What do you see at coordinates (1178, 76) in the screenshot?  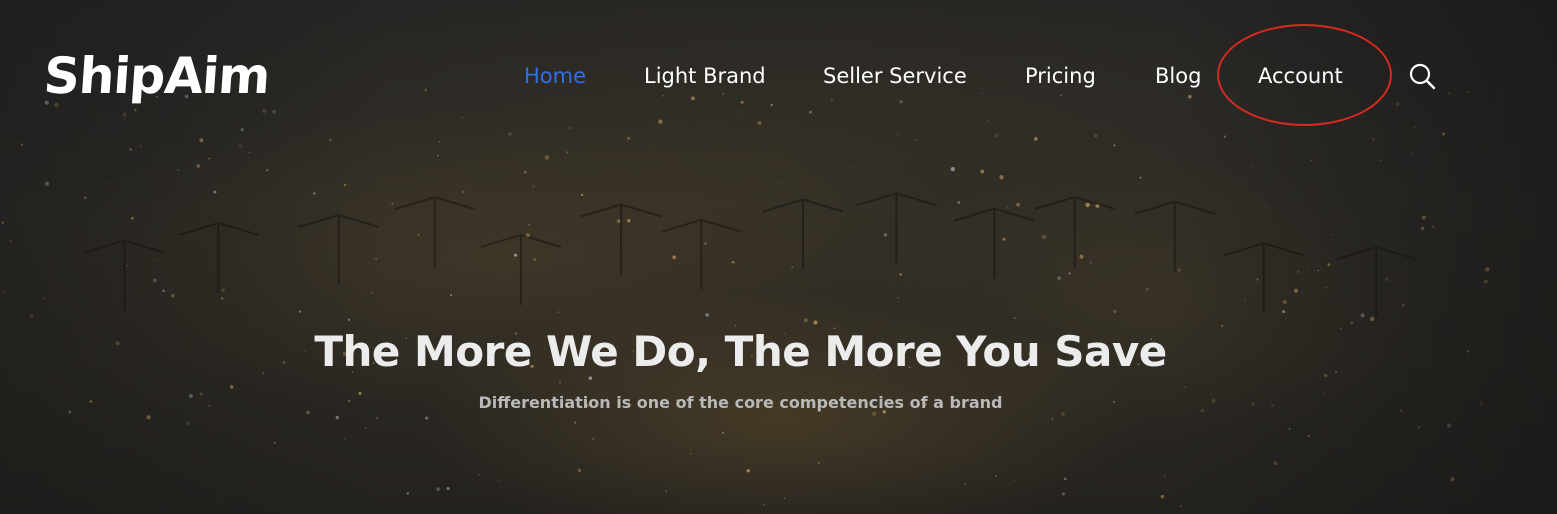 I see `nav-item-blog: Blog` at bounding box center [1178, 76].